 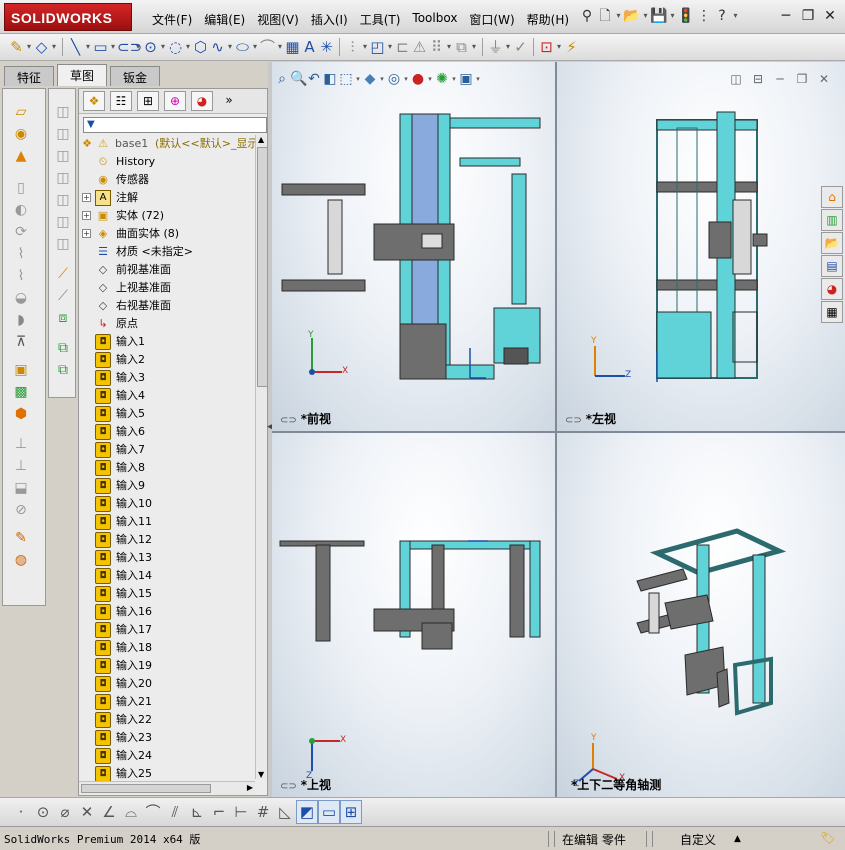 What do you see at coordinates (167, 648) in the screenshot?
I see `tree-item: ◘ 输入18` at bounding box center [167, 648].